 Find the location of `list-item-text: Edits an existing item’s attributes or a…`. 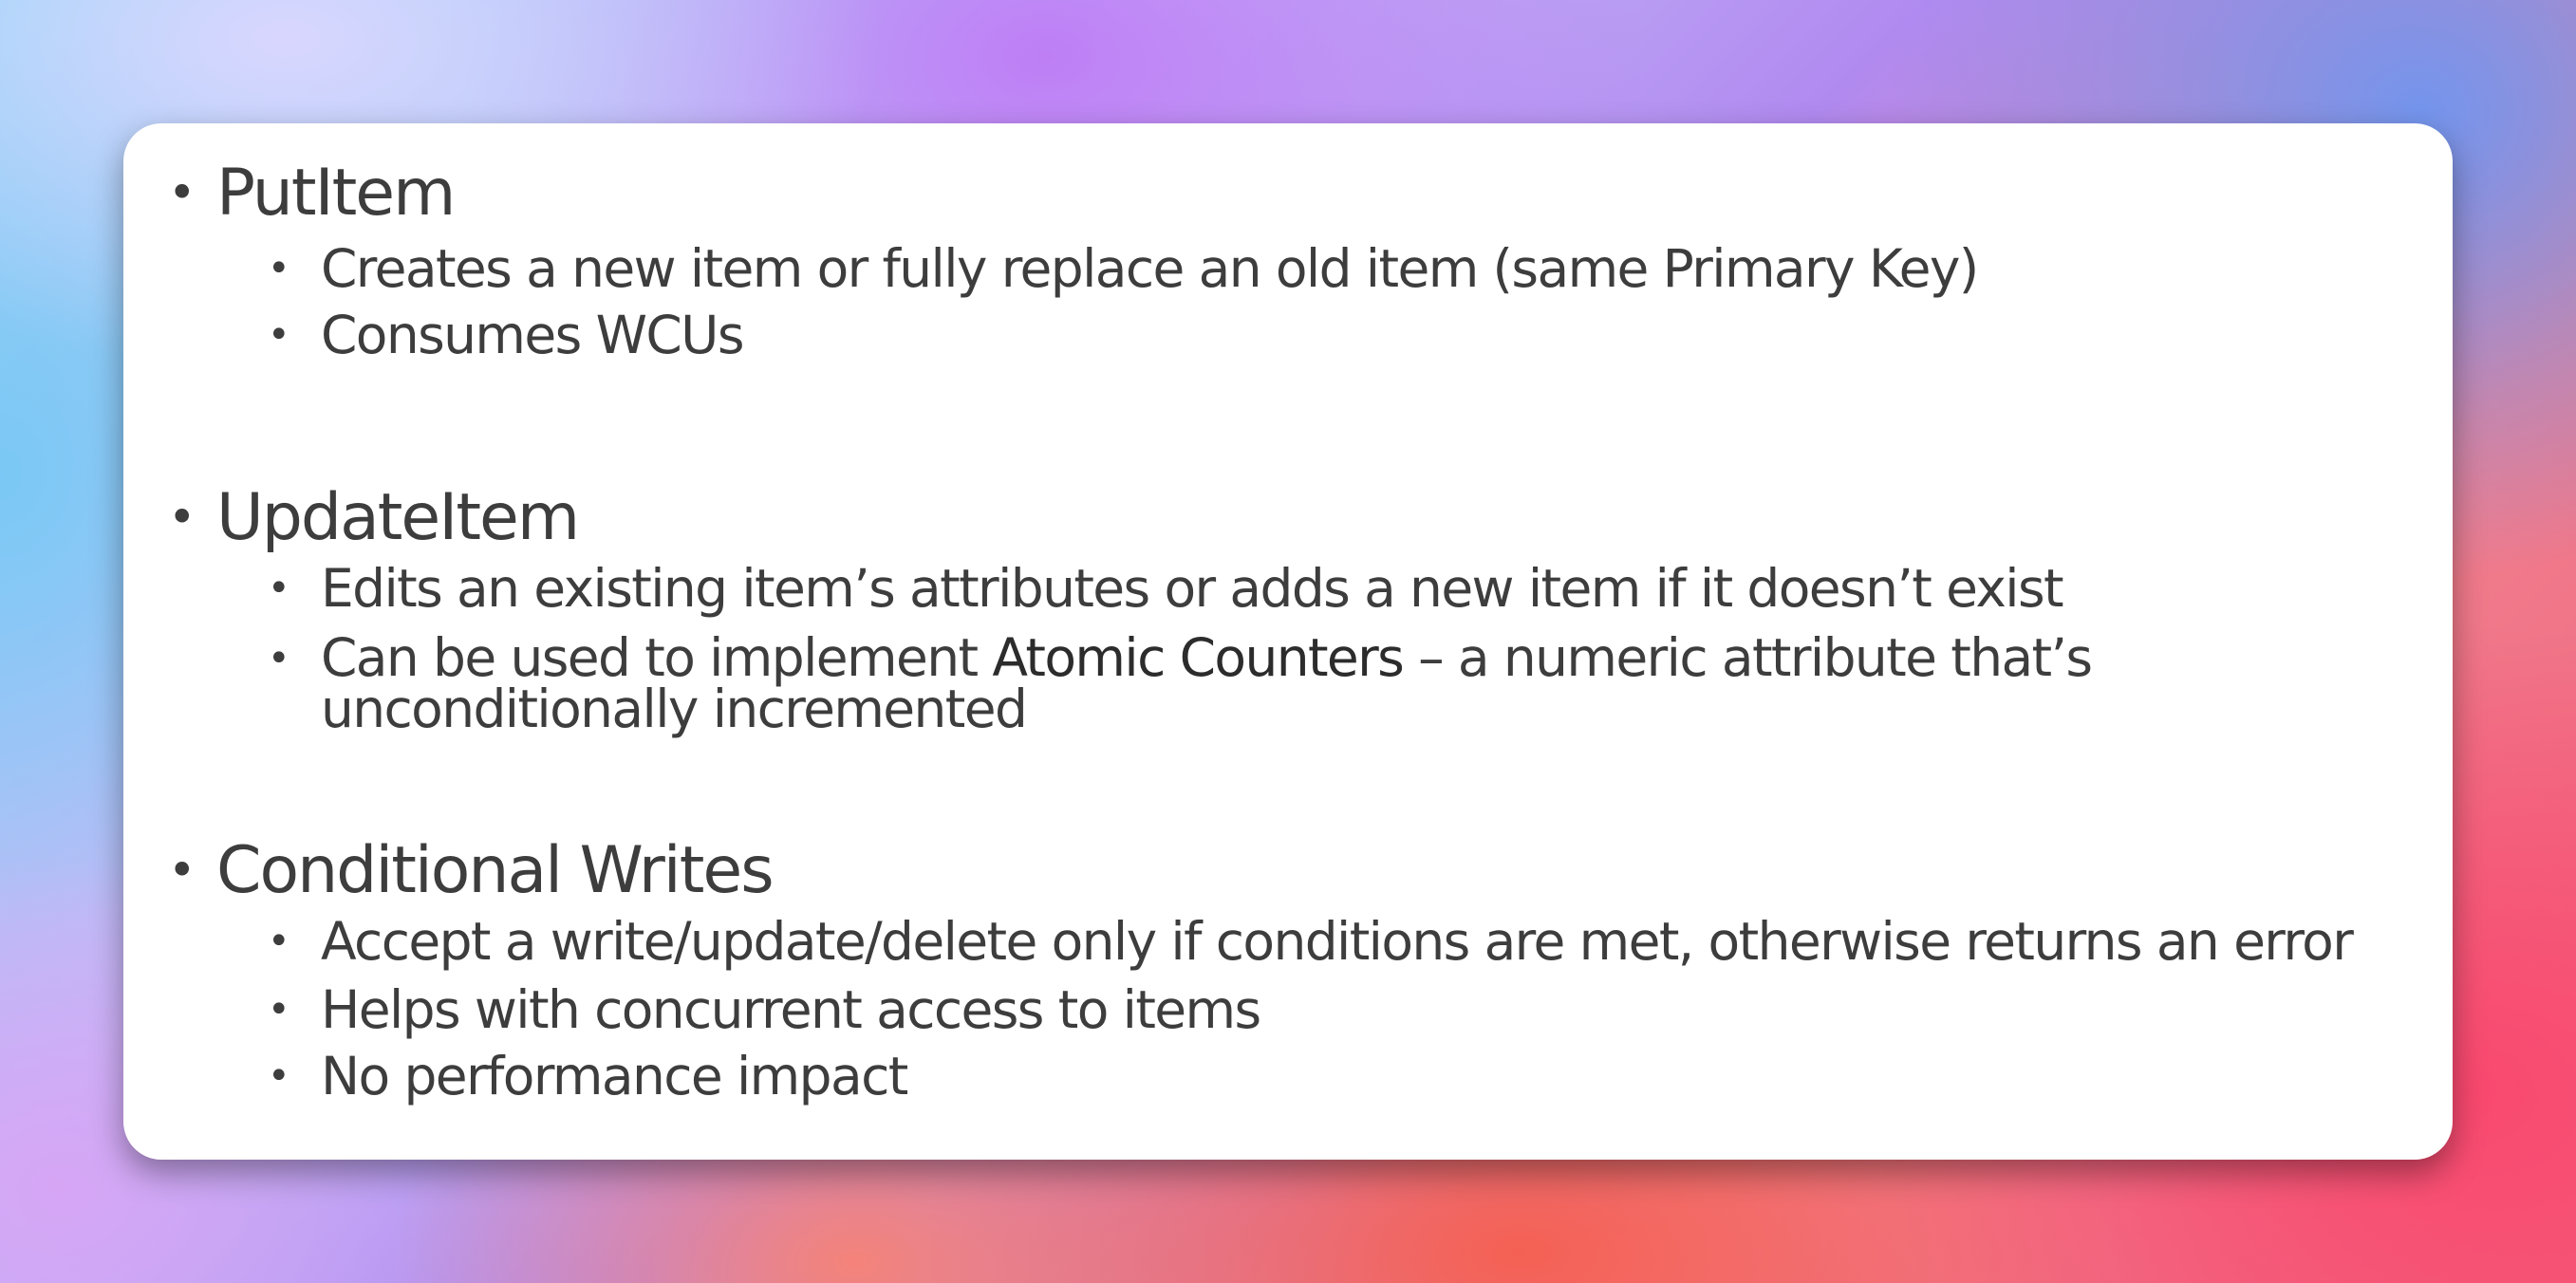

list-item-text: Edits an existing item’s attributes or a… is located at coordinates (1193, 588).